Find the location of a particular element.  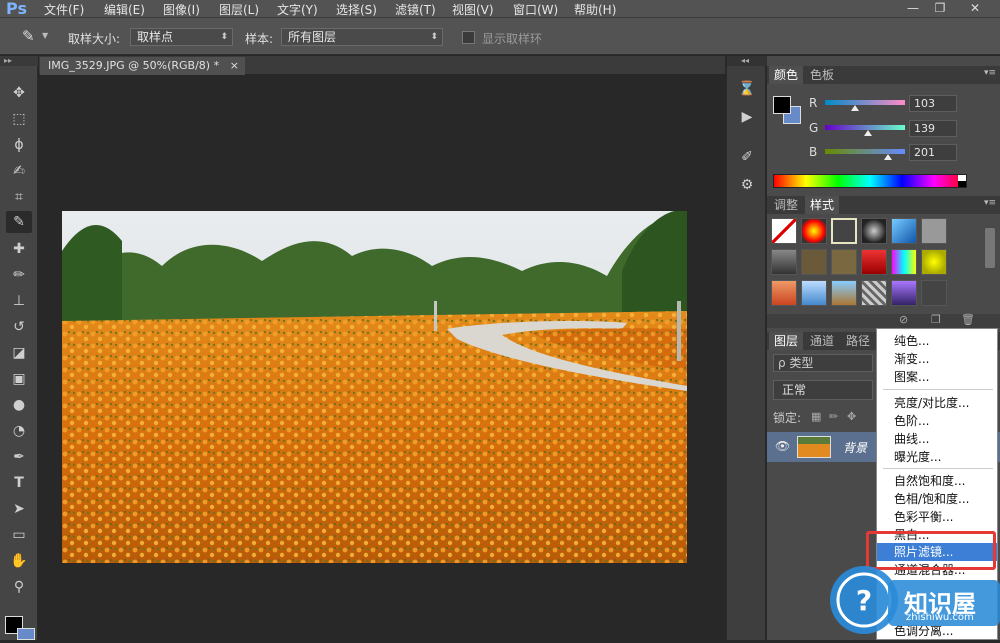

tab-paths: 路径 is located at coordinates (858, 341).